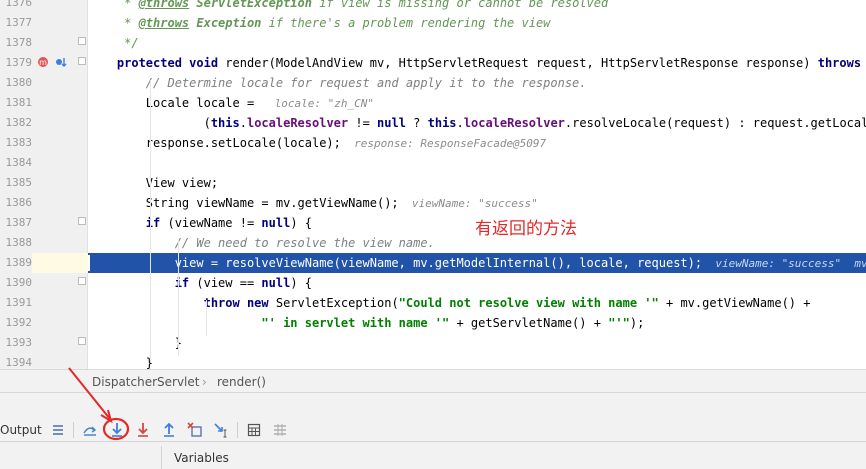 This screenshot has height=469, width=866. What do you see at coordinates (526, 229) in the screenshot?
I see `annotation-label: 有返回的方法` at bounding box center [526, 229].